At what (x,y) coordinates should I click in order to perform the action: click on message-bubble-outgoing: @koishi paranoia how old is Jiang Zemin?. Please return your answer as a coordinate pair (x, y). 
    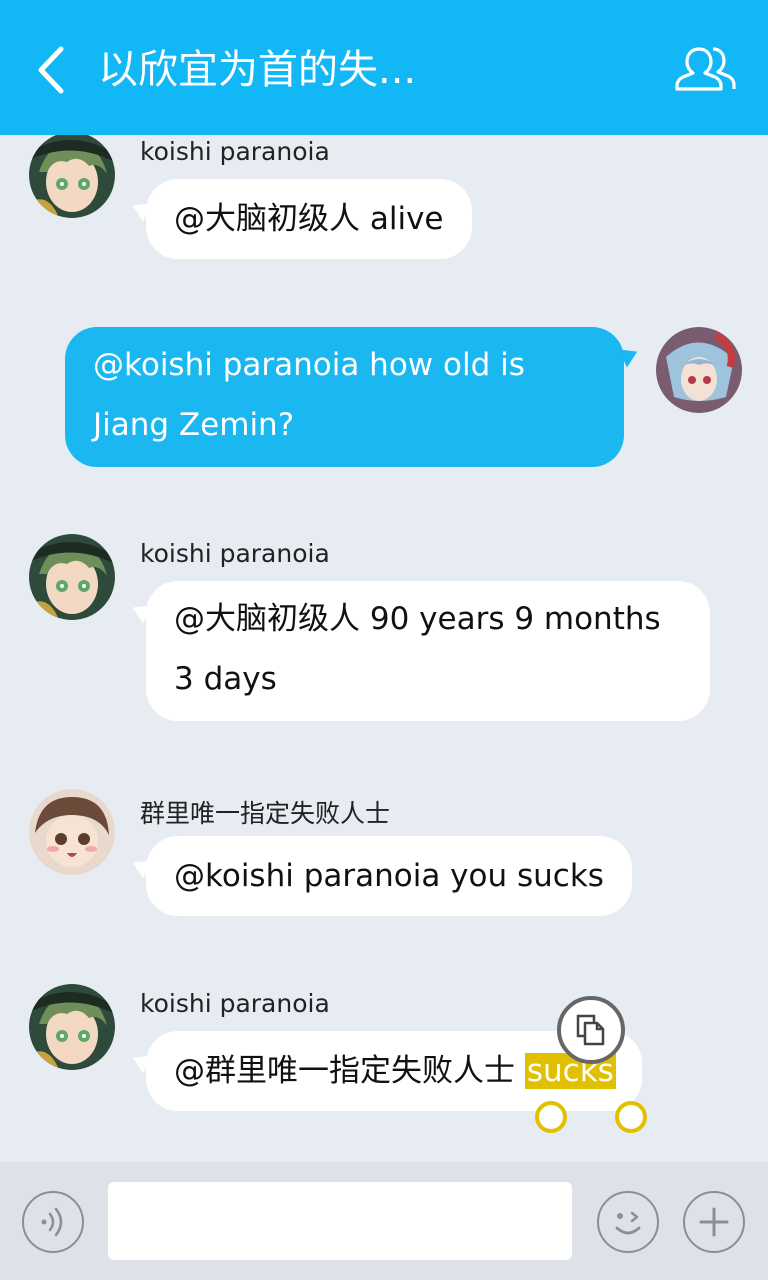
    Looking at the image, I should click on (344, 397).